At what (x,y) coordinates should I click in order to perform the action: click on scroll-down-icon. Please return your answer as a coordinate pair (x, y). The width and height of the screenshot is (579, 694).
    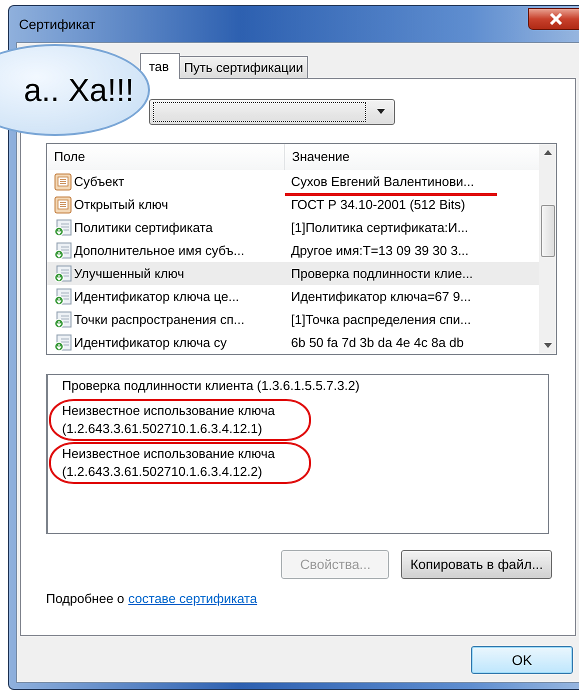
    Looking at the image, I should click on (548, 345).